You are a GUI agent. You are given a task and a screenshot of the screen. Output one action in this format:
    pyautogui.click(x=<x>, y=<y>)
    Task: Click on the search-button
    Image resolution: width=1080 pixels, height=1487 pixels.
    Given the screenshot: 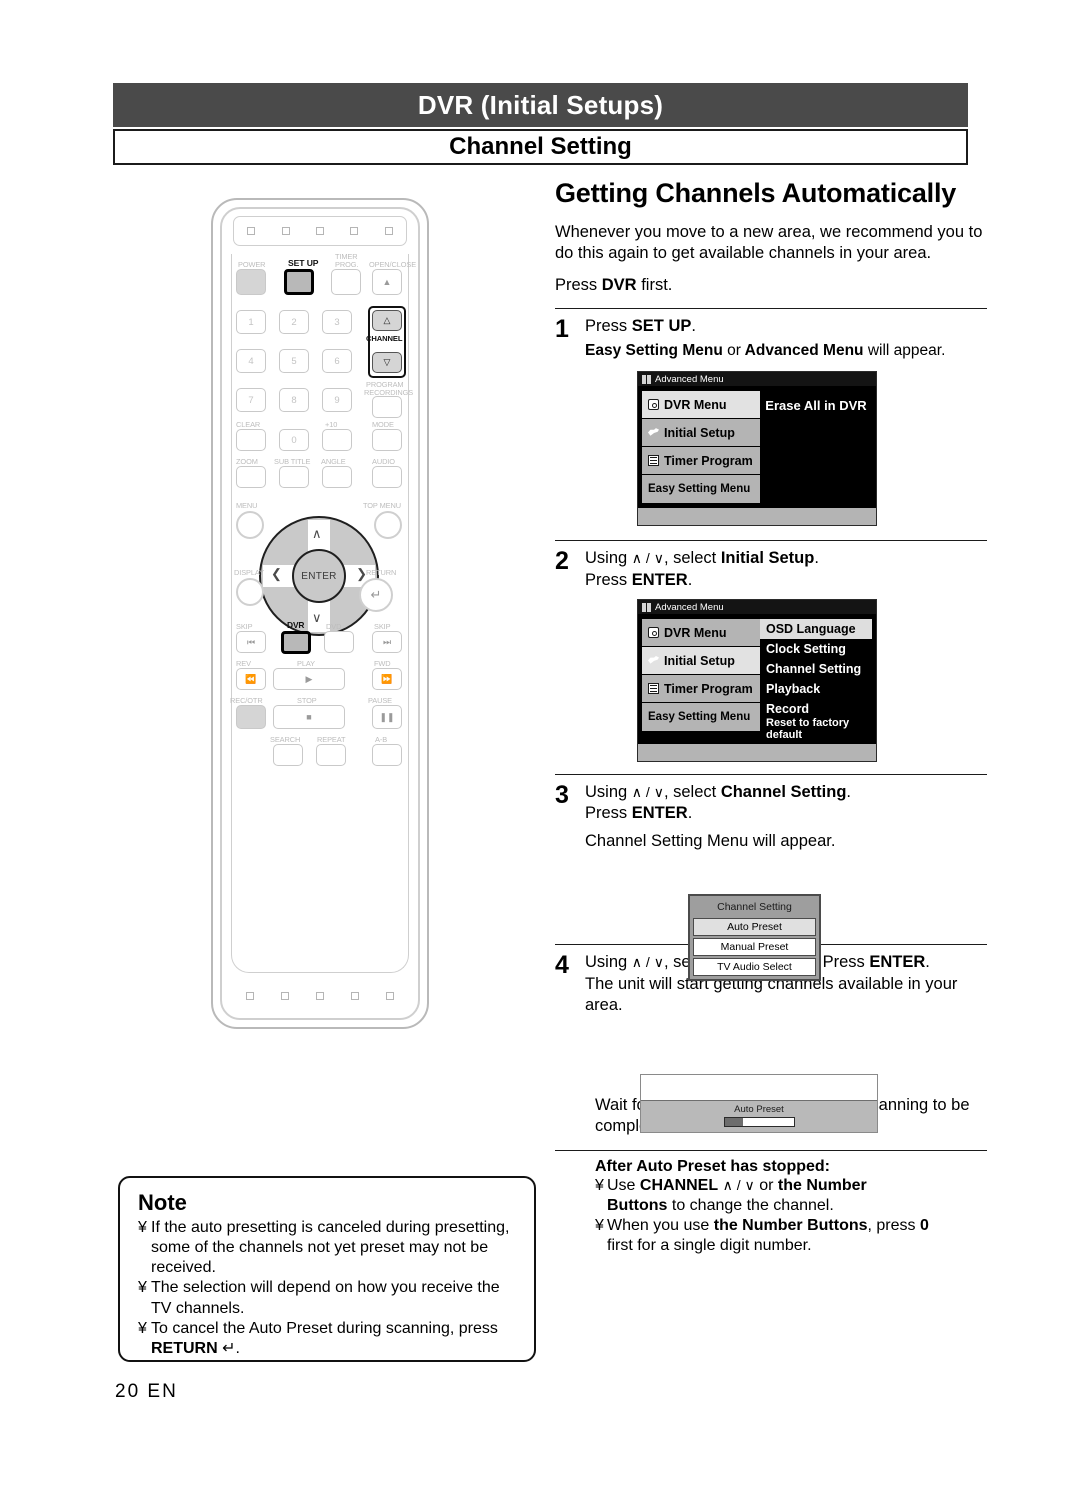 What is the action you would take?
    pyautogui.click(x=288, y=755)
    